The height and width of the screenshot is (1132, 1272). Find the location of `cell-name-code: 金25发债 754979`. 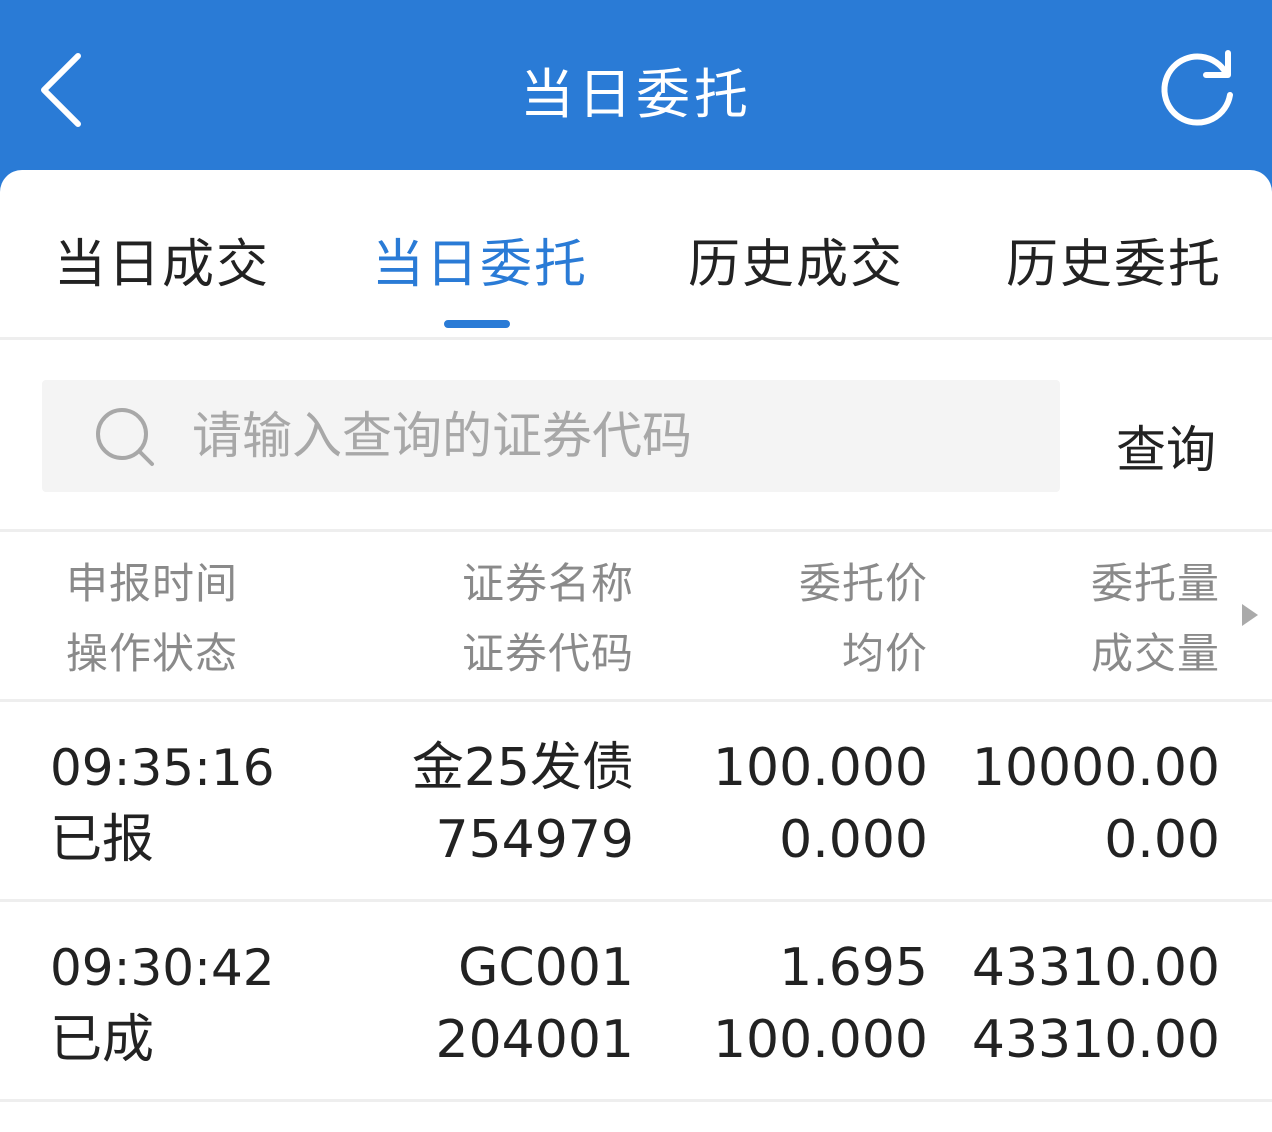

cell-name-code: 金25发债 754979 is located at coordinates (497, 804).